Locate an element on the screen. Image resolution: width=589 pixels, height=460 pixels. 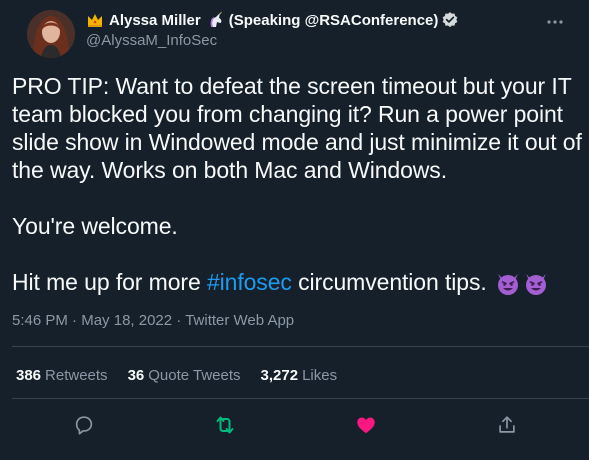
more-options-icon is located at coordinates (555, 22).